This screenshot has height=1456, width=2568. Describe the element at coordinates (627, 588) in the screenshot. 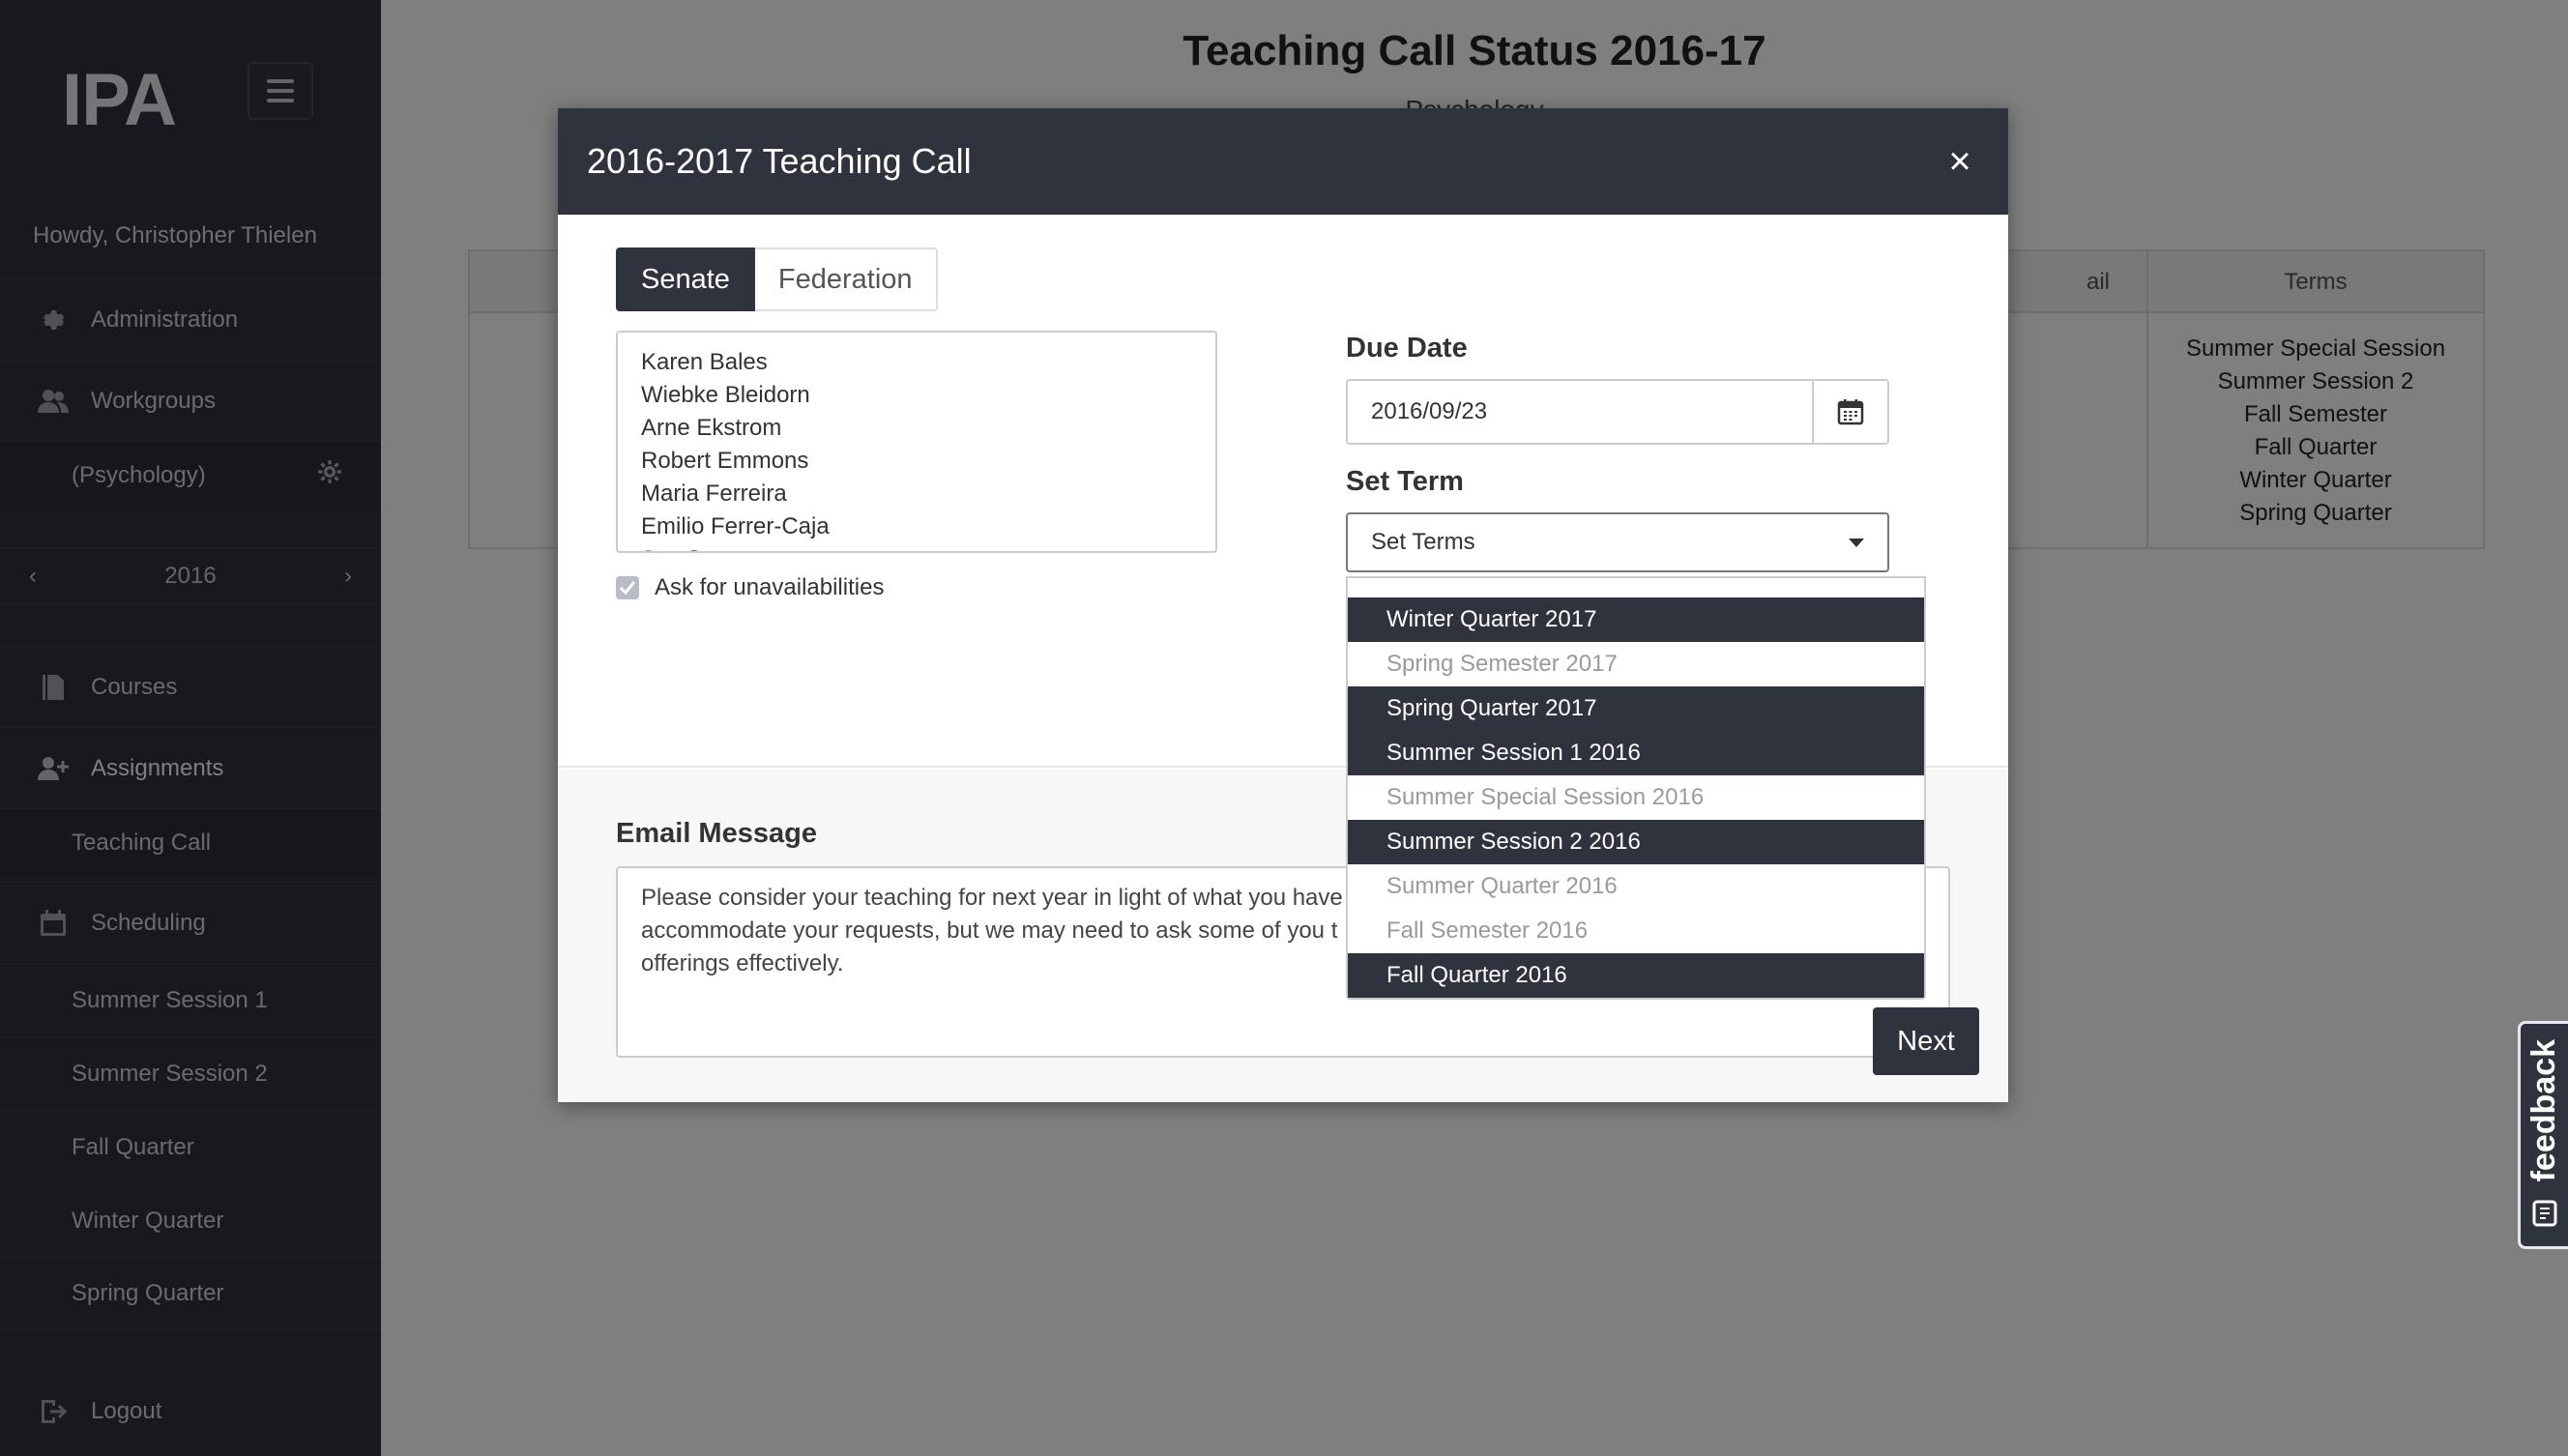

I see `ask-unavailabilities-checkbox` at that location.